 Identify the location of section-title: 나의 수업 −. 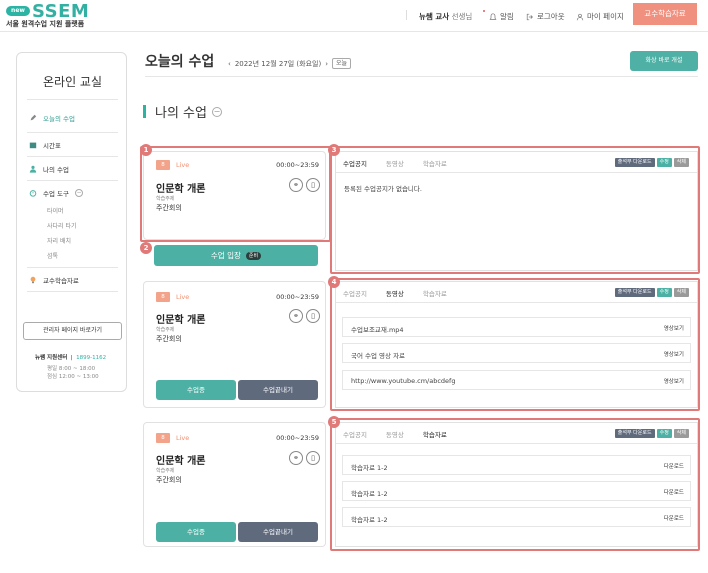
(182, 111).